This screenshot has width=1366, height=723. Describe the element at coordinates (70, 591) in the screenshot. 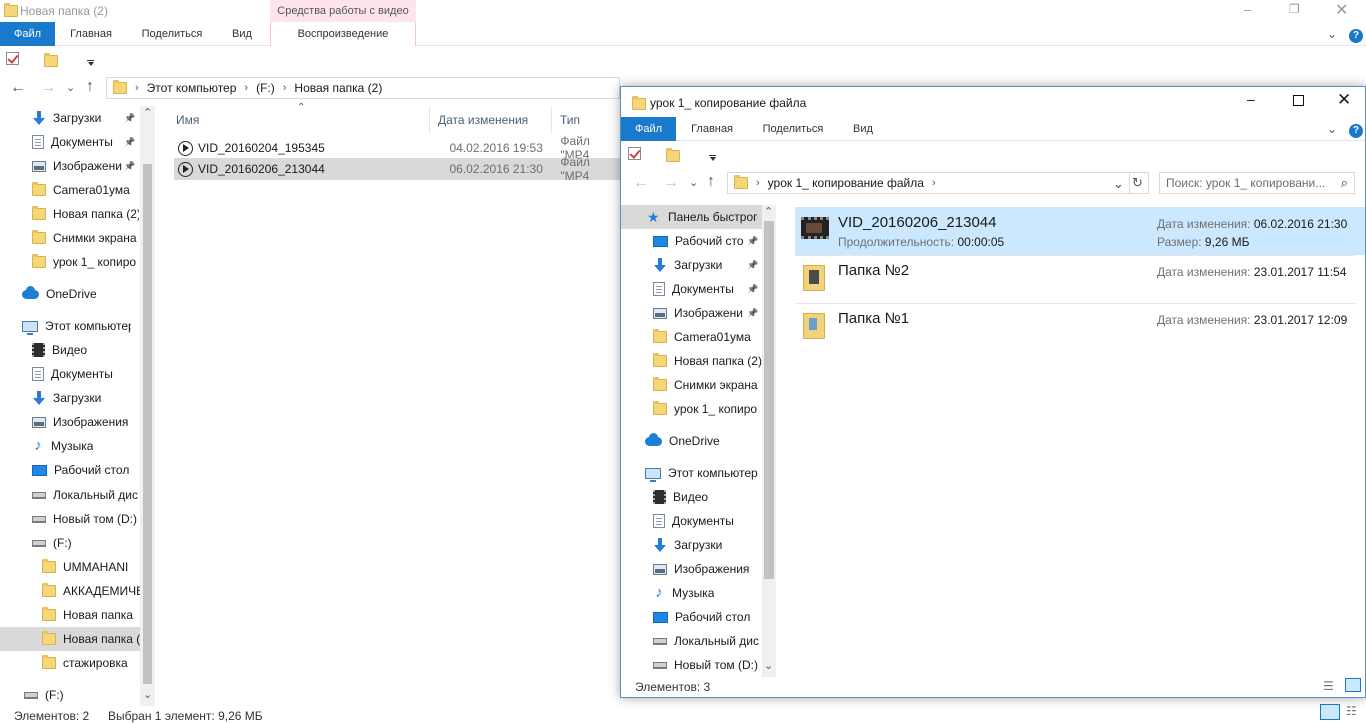

I see `nav-item: АККАДЕМИЧЕ` at that location.